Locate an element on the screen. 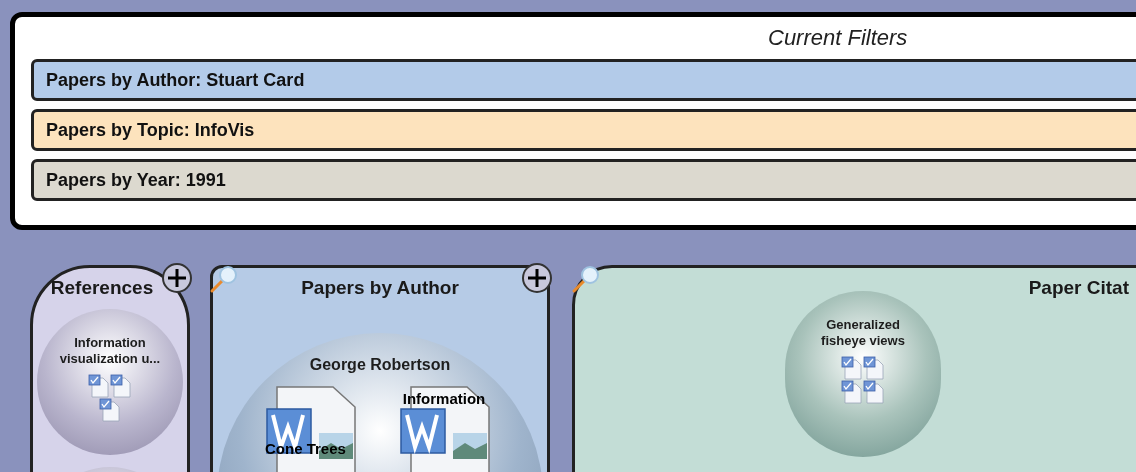 This screenshot has height=472, width=1136. bubble-title: Generalized fisheye views is located at coordinates (863, 333).